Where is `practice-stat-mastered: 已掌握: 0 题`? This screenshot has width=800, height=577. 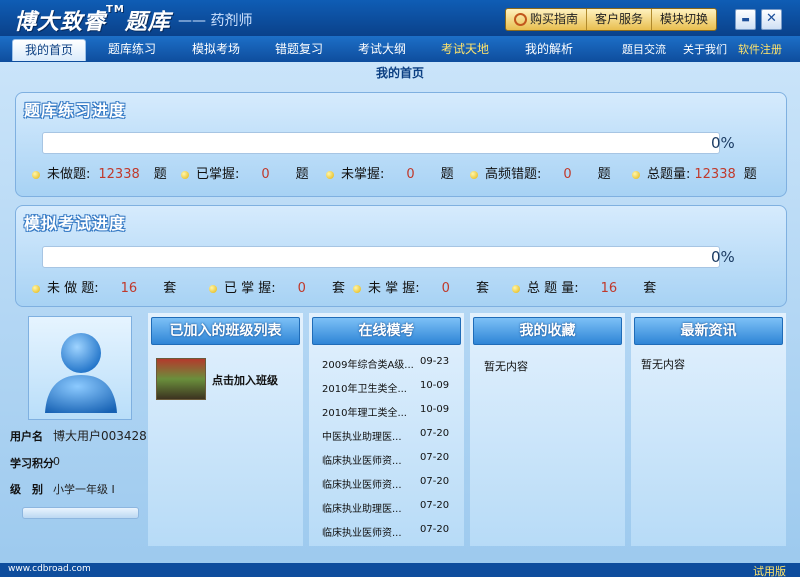
practice-stat-mastered: 已掌握: 0 题 is located at coordinates (245, 172).